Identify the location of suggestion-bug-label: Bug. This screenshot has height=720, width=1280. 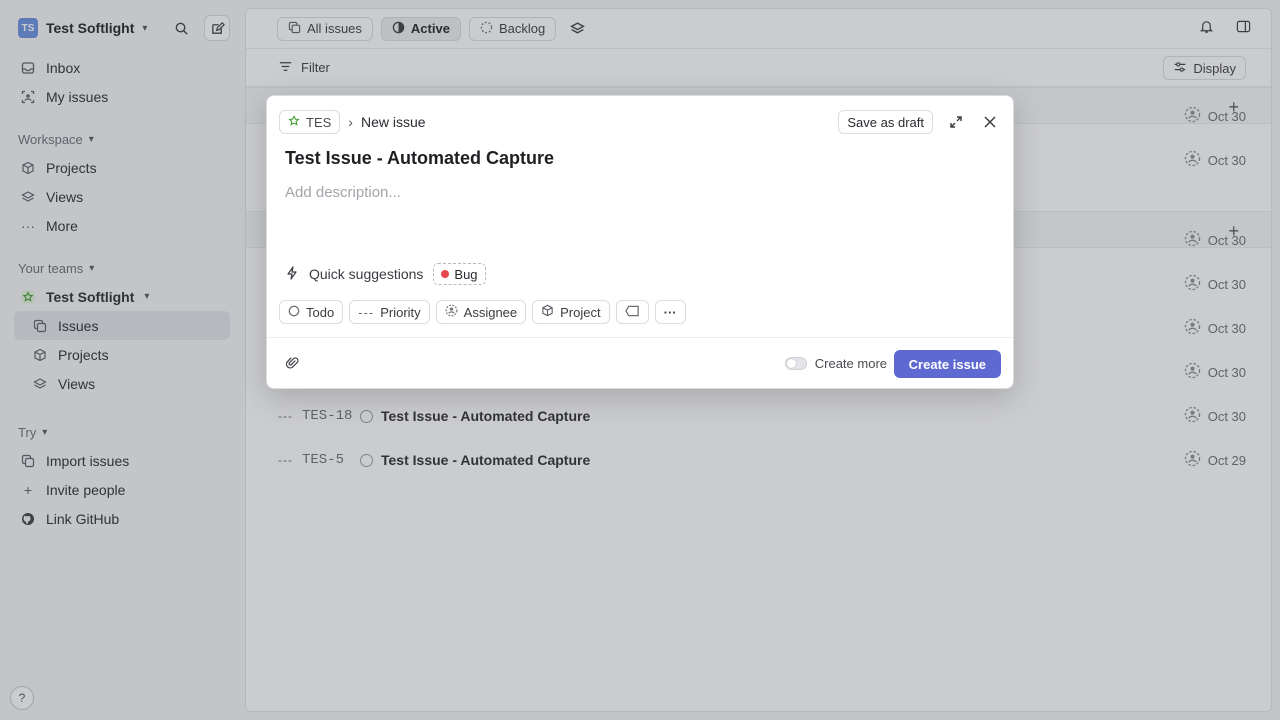
(459, 274).